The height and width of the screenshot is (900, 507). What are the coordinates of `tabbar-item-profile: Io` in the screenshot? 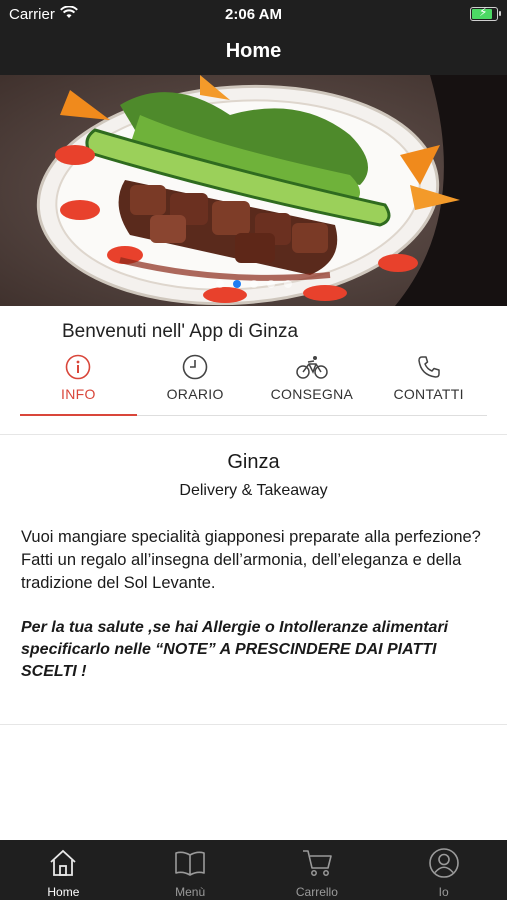 It's located at (443, 870).